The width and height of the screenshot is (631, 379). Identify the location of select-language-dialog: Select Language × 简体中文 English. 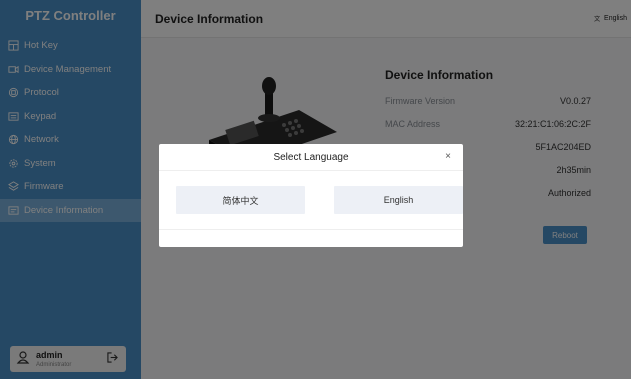
(311, 195).